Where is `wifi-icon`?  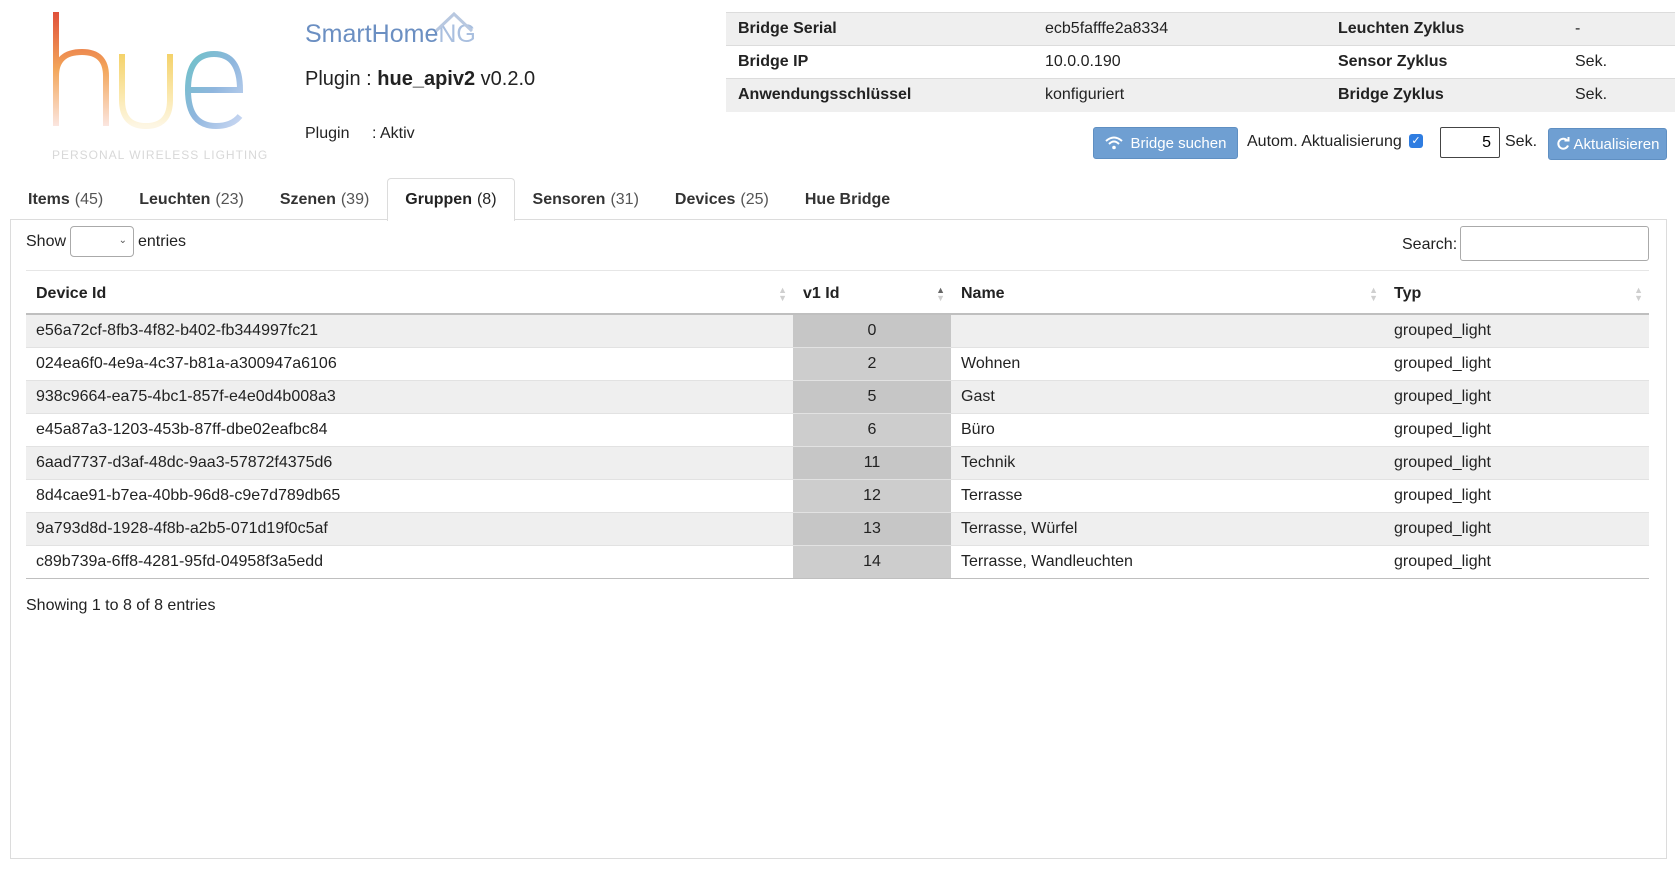 wifi-icon is located at coordinates (1113, 143).